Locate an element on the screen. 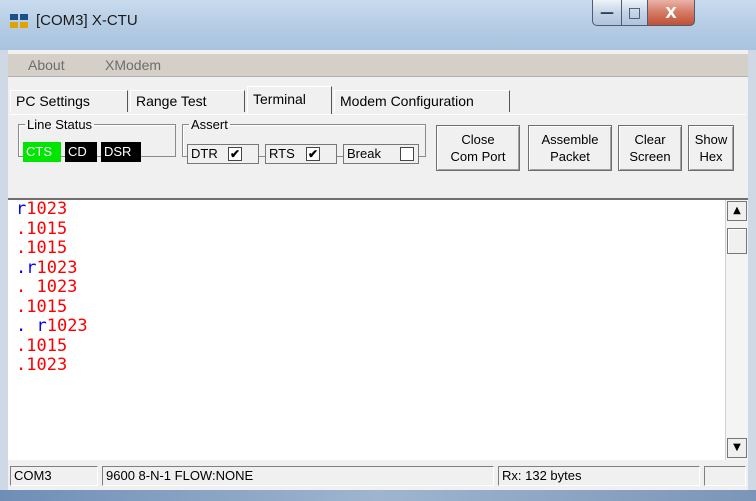 The width and height of the screenshot is (756, 501). assemble-packet-line2: Packet is located at coordinates (570, 156).